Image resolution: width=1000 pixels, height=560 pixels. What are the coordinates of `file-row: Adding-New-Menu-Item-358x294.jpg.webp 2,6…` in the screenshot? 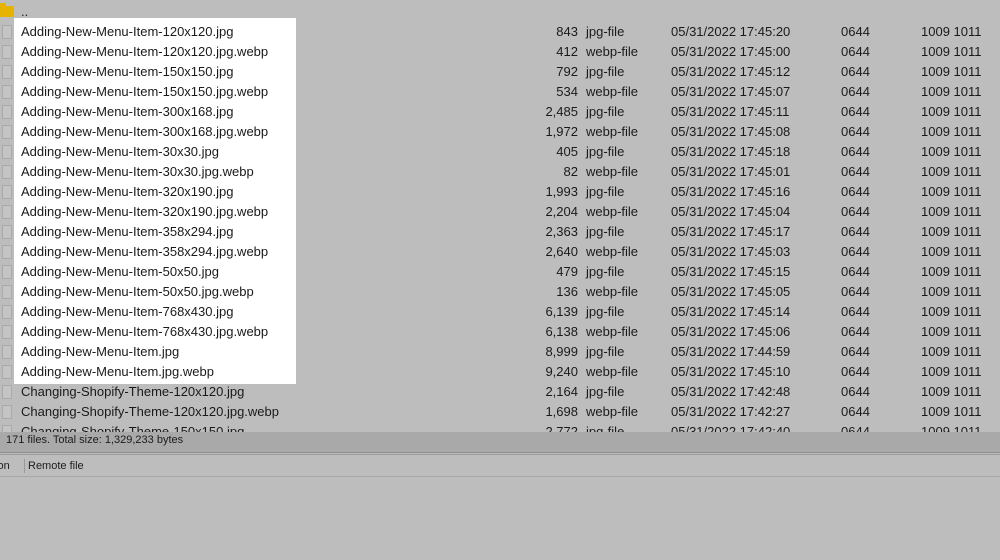 It's located at (500, 252).